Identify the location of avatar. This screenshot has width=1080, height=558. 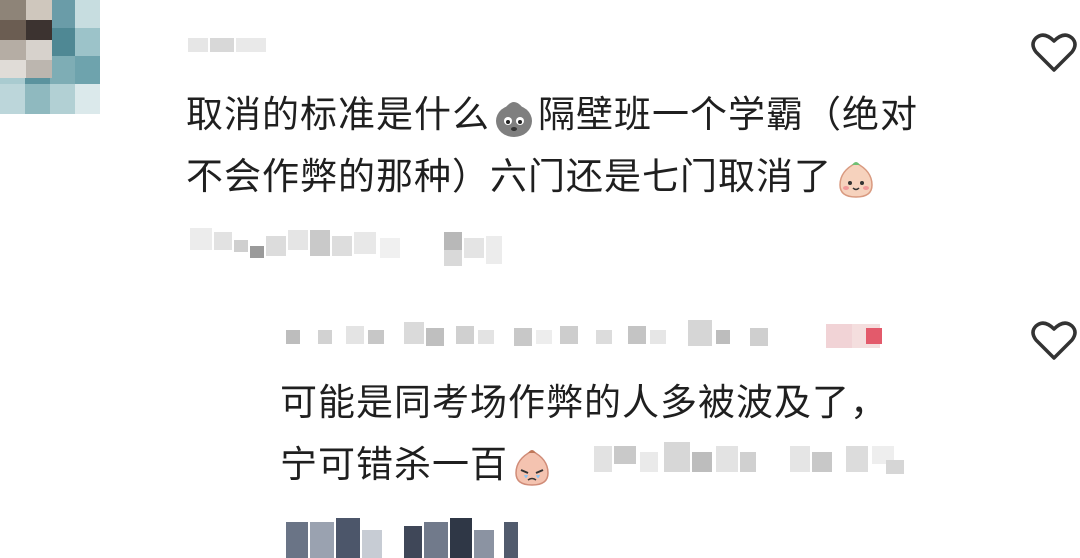
(26, 96).